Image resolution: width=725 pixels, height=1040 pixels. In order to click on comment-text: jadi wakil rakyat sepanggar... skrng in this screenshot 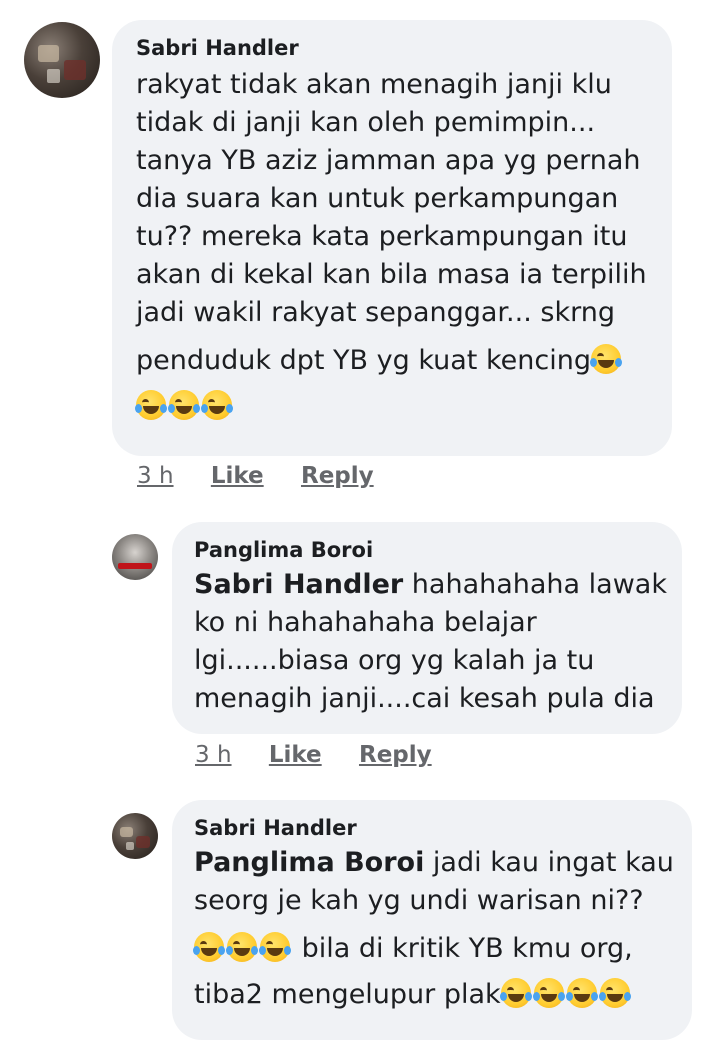, I will do `click(375, 312)`.